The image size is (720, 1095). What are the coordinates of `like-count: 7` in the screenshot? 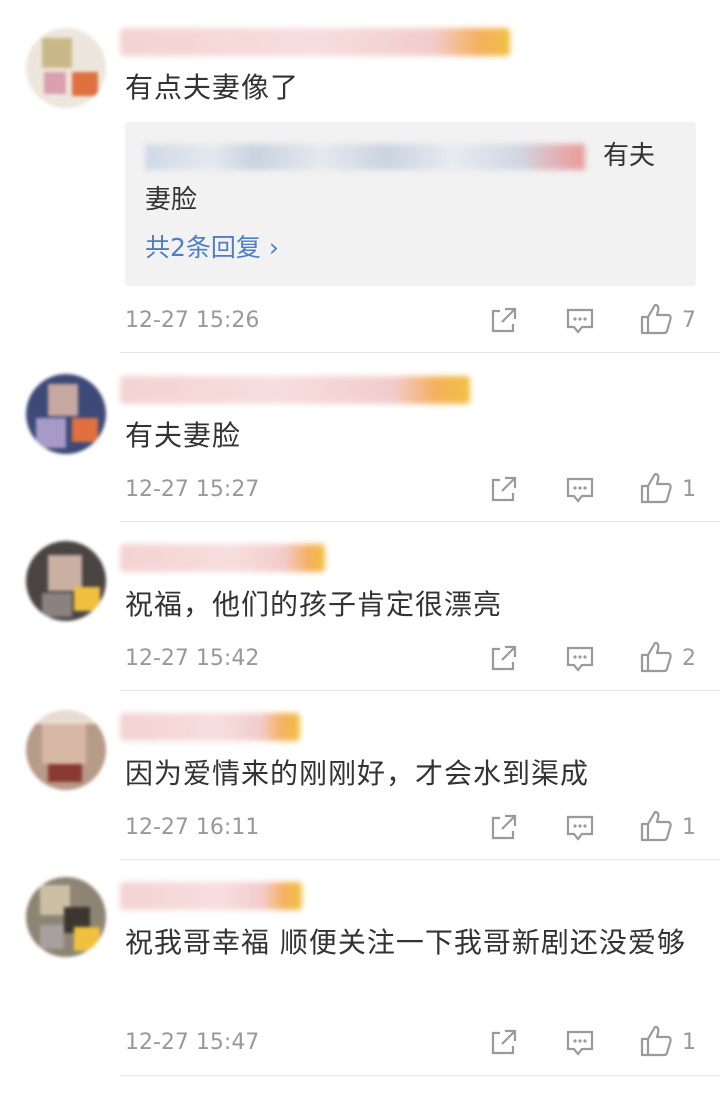 It's located at (689, 320).